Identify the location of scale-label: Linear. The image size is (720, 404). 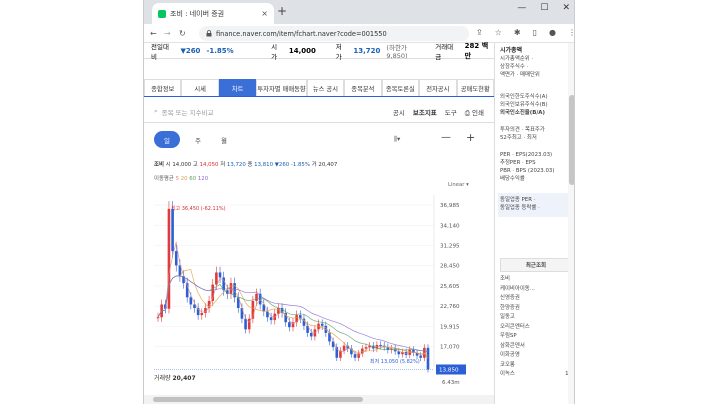
(456, 185).